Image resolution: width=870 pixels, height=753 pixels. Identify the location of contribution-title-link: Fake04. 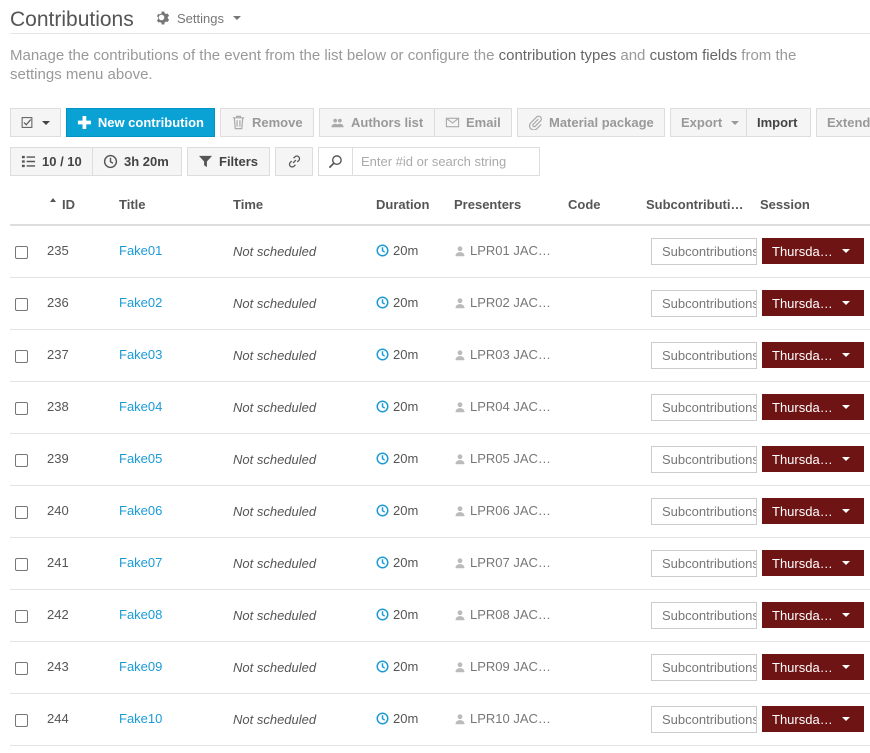
(140, 406).